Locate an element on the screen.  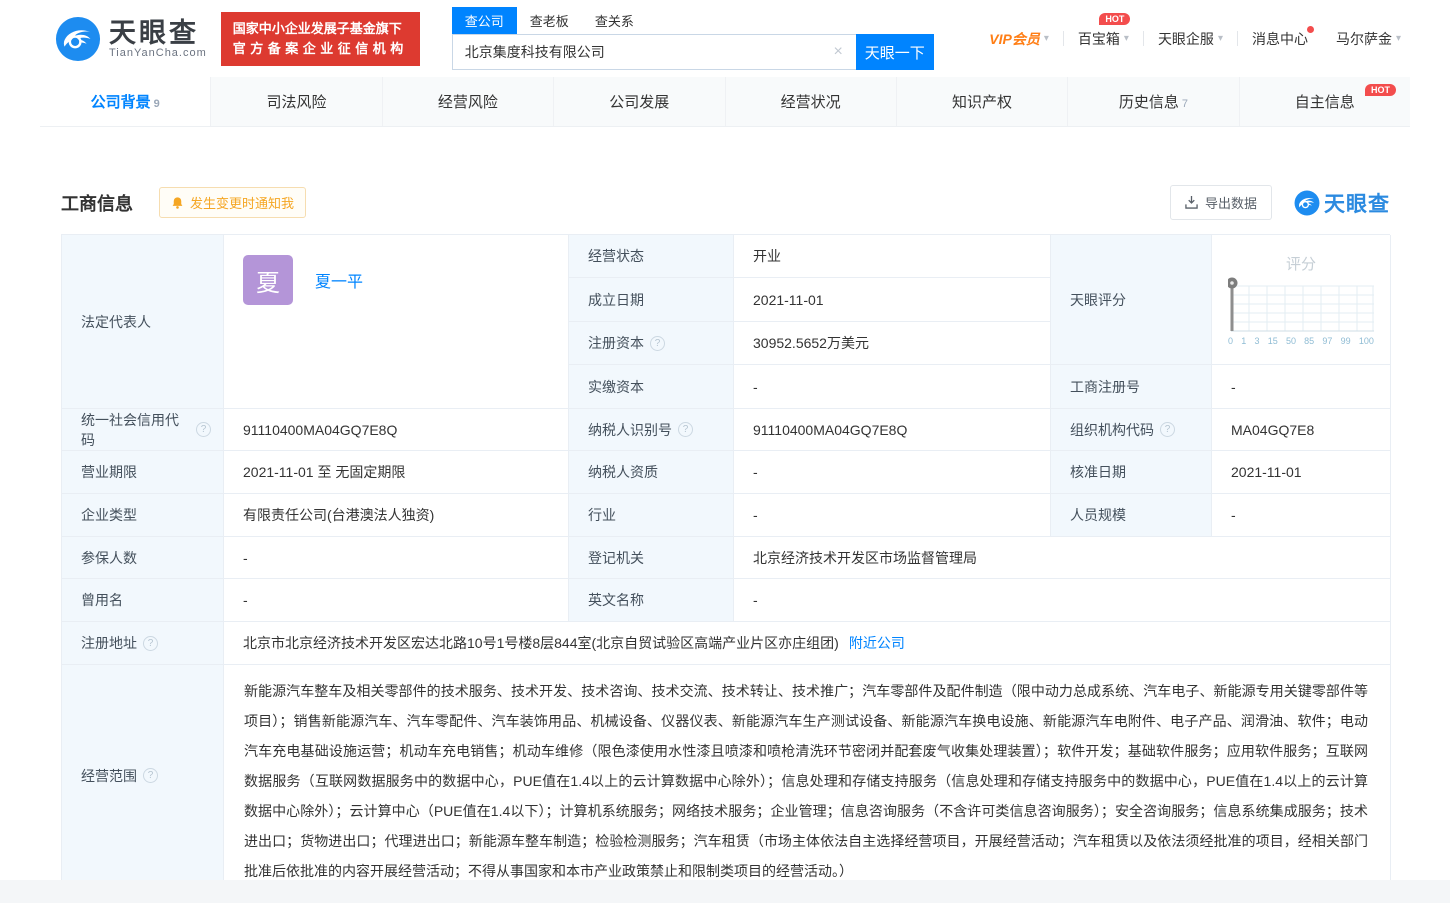
section-title: 工商信息 is located at coordinates (97, 203).